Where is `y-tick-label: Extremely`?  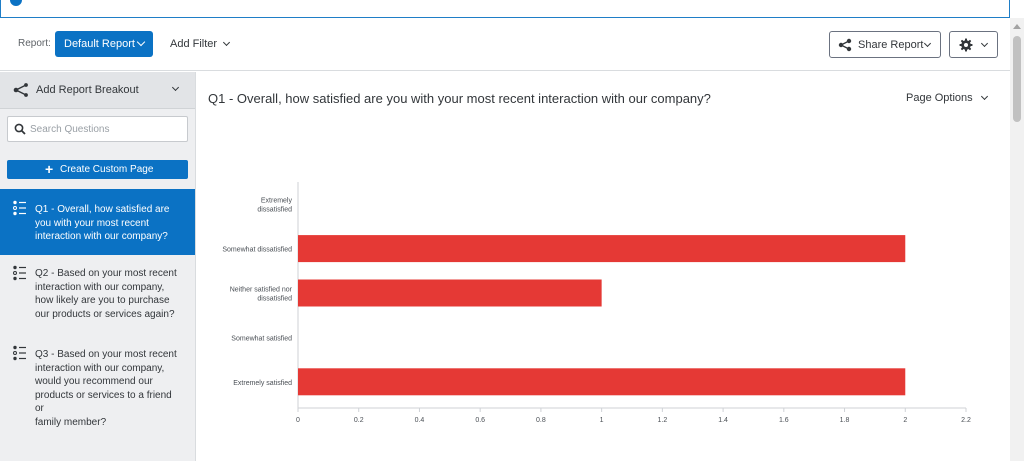 y-tick-label: Extremely is located at coordinates (277, 201).